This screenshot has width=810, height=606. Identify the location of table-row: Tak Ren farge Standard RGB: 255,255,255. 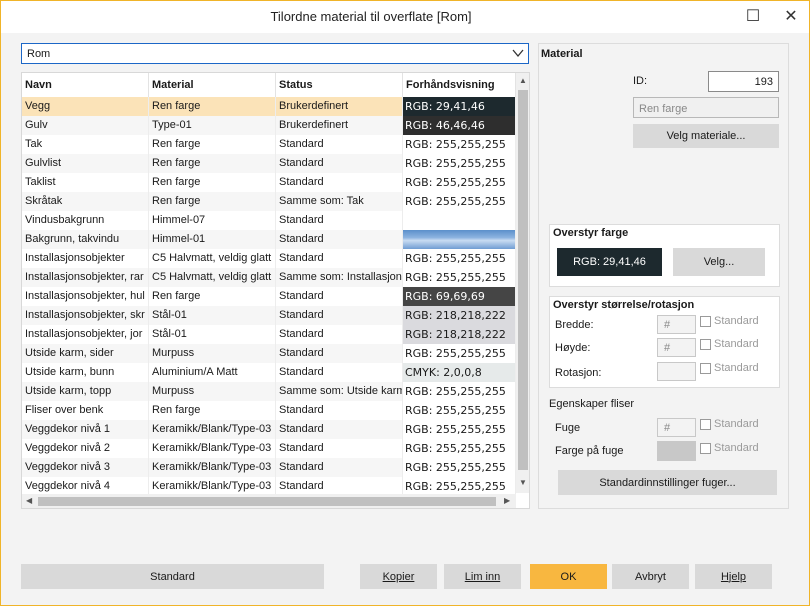
(269, 144).